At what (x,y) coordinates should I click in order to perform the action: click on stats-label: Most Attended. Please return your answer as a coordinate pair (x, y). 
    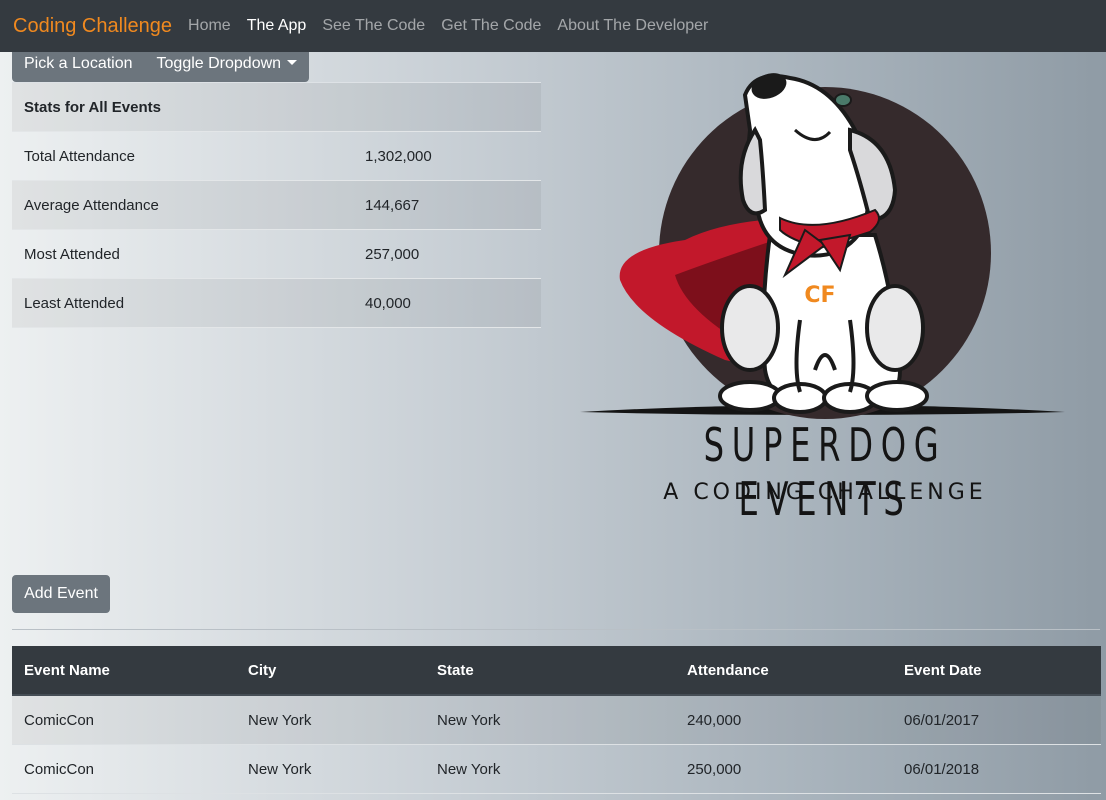
    Looking at the image, I should click on (72, 254).